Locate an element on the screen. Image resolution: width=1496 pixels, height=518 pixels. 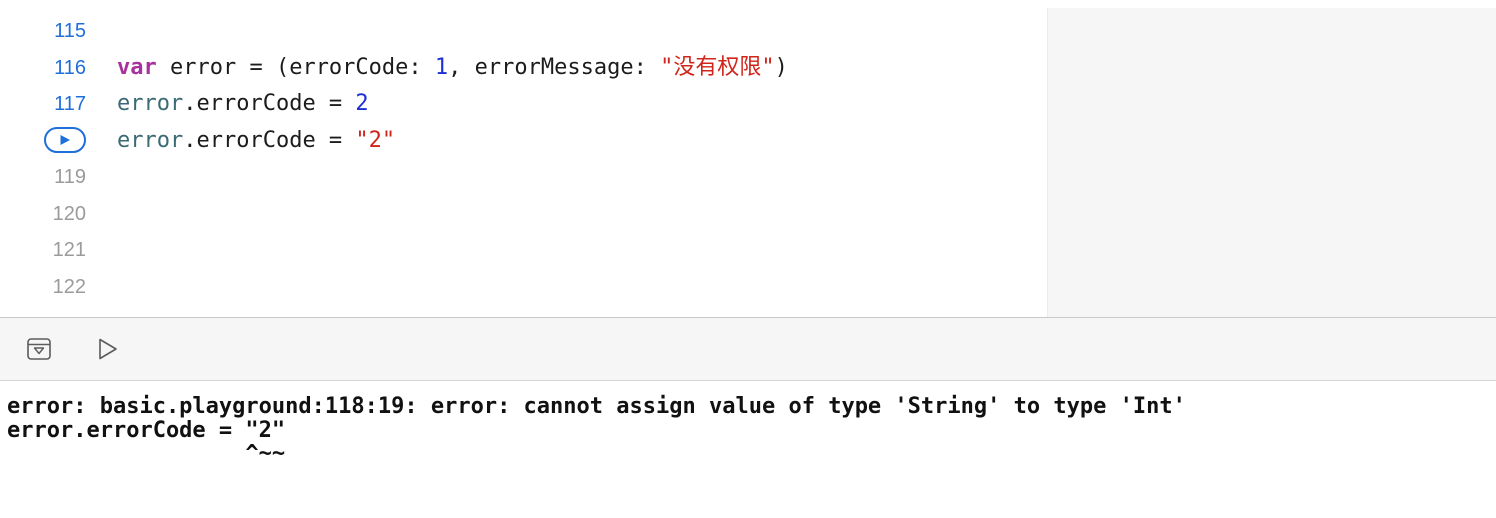
code-line: 117 error.errorCode = 2 is located at coordinates (520, 104).